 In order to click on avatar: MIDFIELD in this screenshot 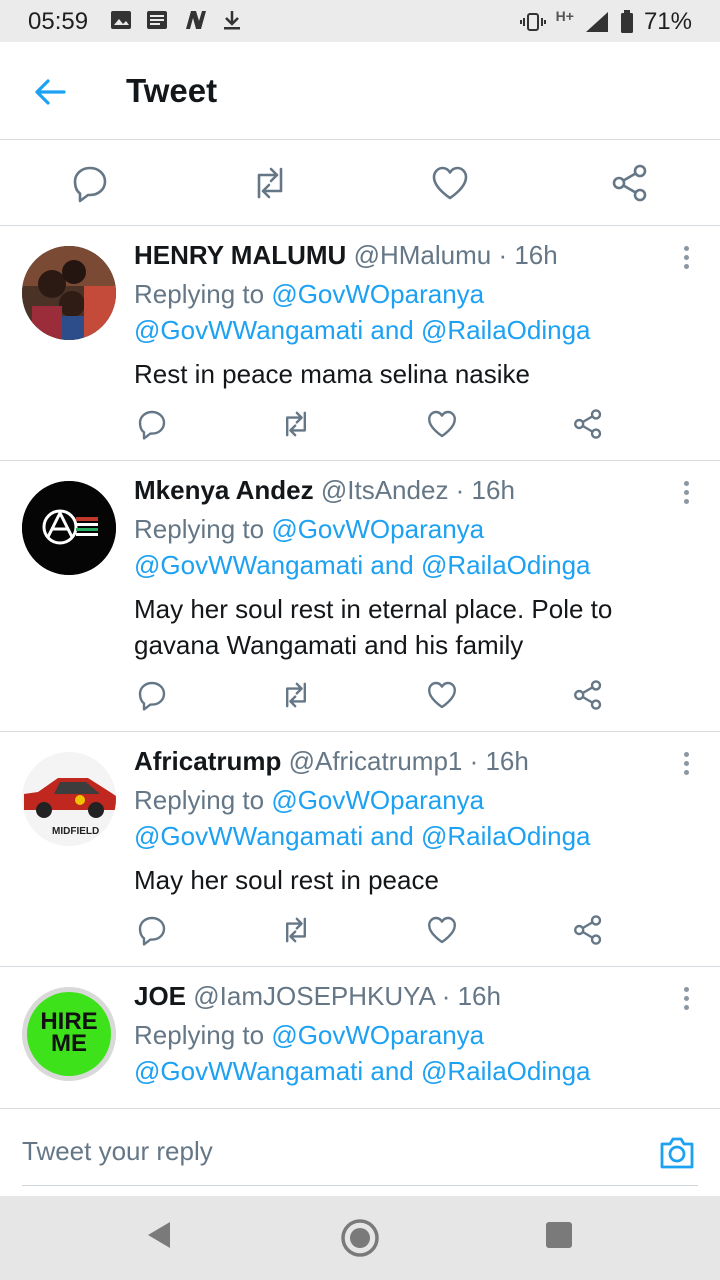, I will do `click(69, 799)`.